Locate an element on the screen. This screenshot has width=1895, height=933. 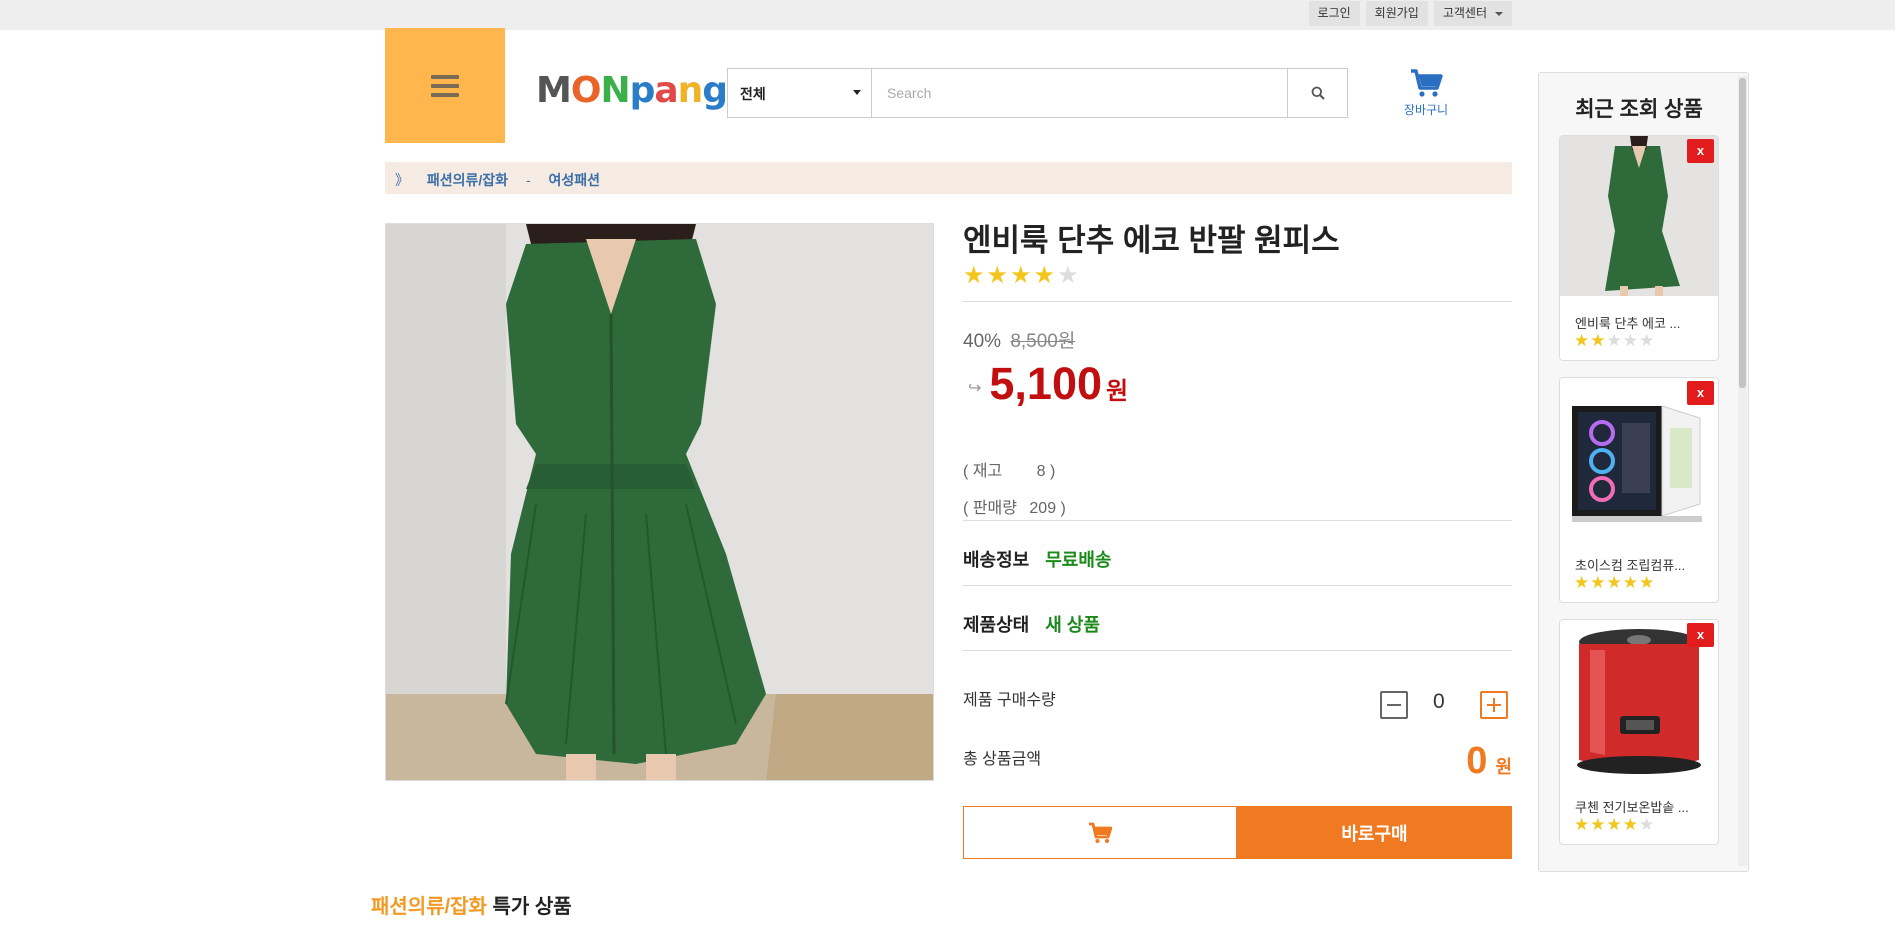
search-input is located at coordinates (1079, 93).